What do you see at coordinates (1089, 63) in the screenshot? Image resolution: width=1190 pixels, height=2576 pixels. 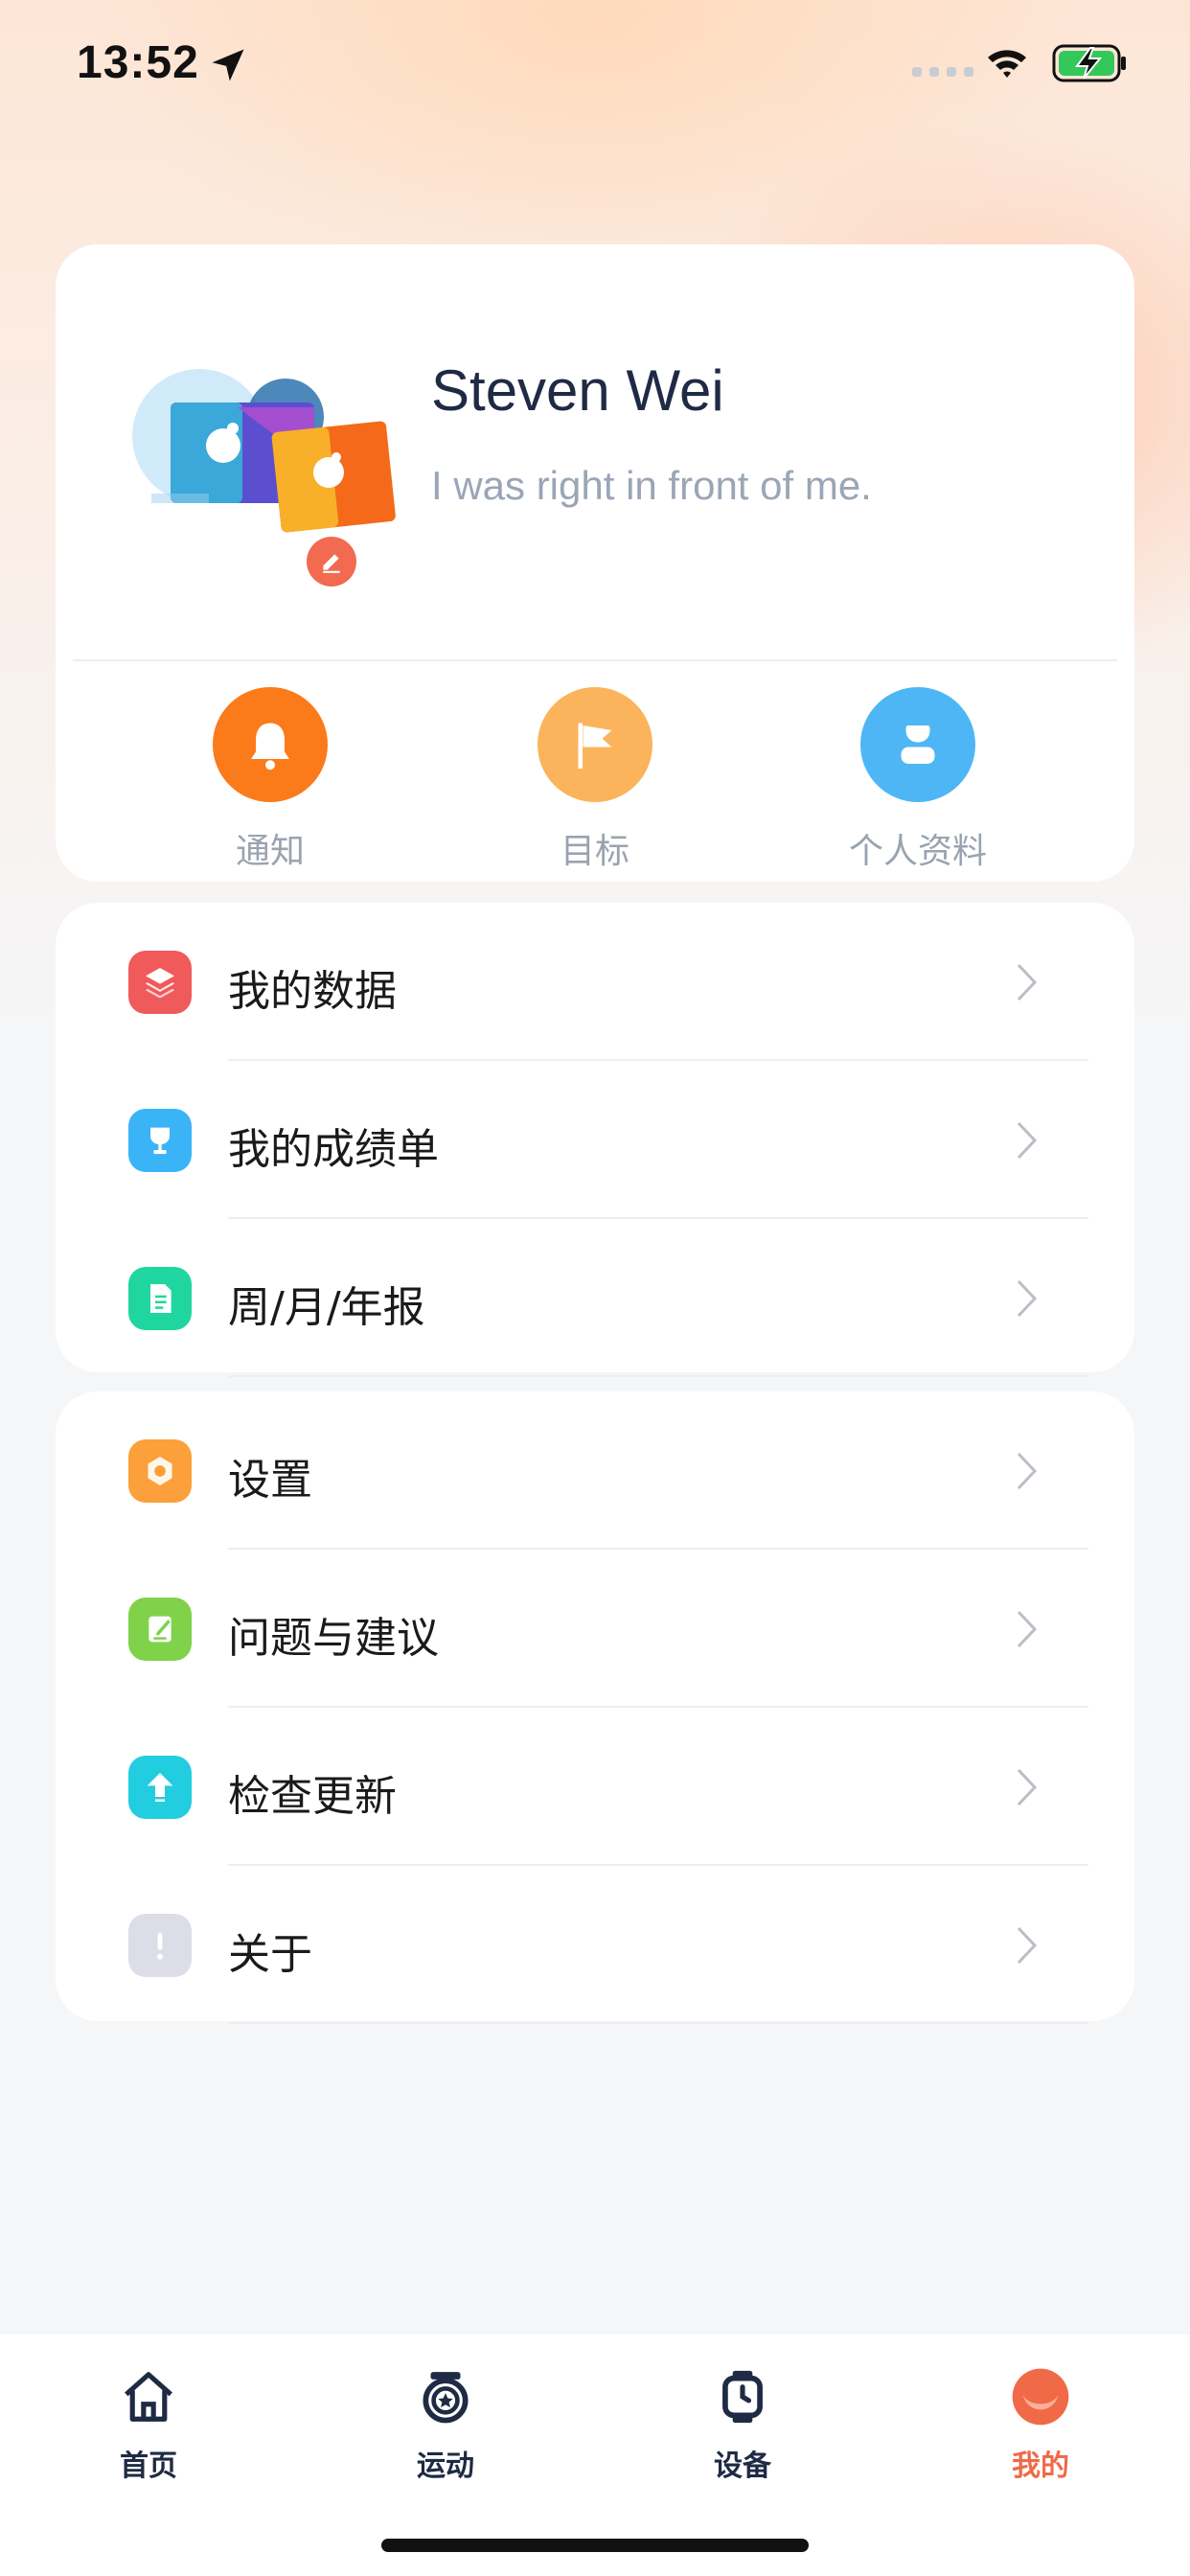 I see `battery-charging-icon` at bounding box center [1089, 63].